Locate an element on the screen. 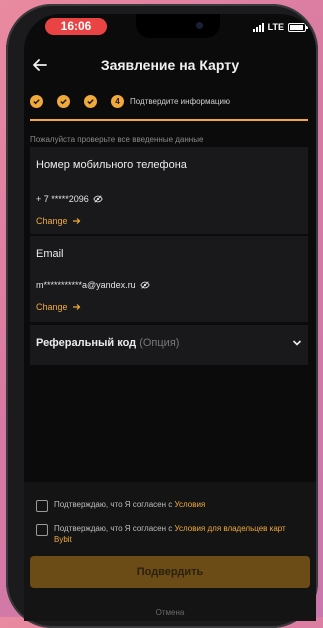  network-type: LTE is located at coordinates (275, 27).